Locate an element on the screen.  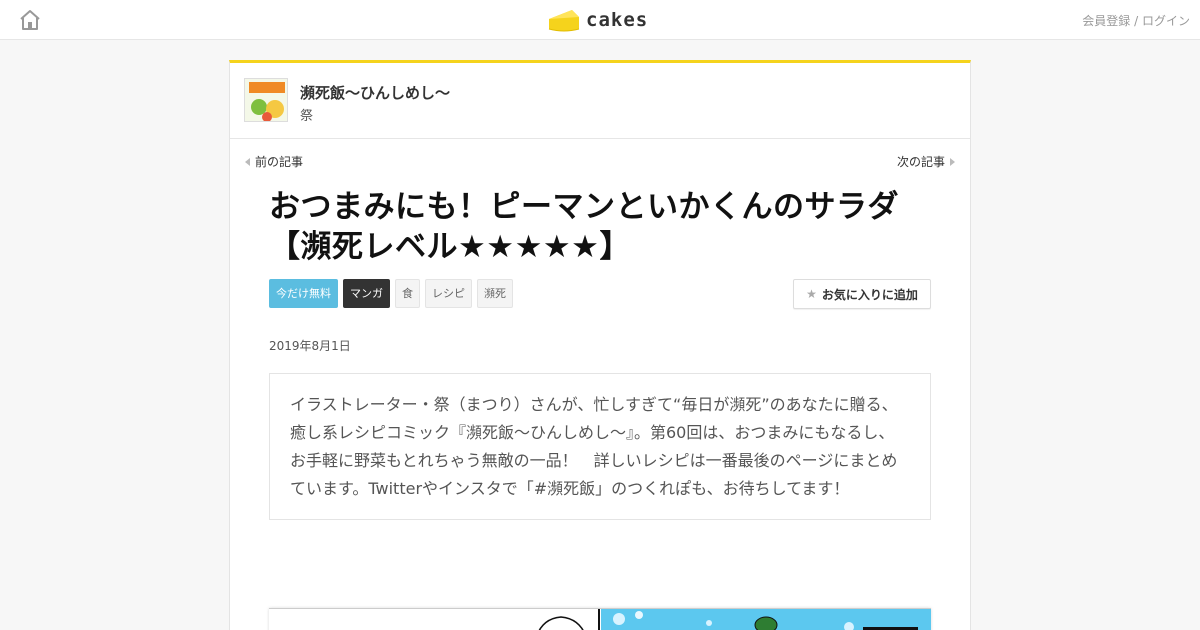
tag-list: 今だけ無料 マンガ 食 レシピ 瀕死 is located at coordinates (391, 293).